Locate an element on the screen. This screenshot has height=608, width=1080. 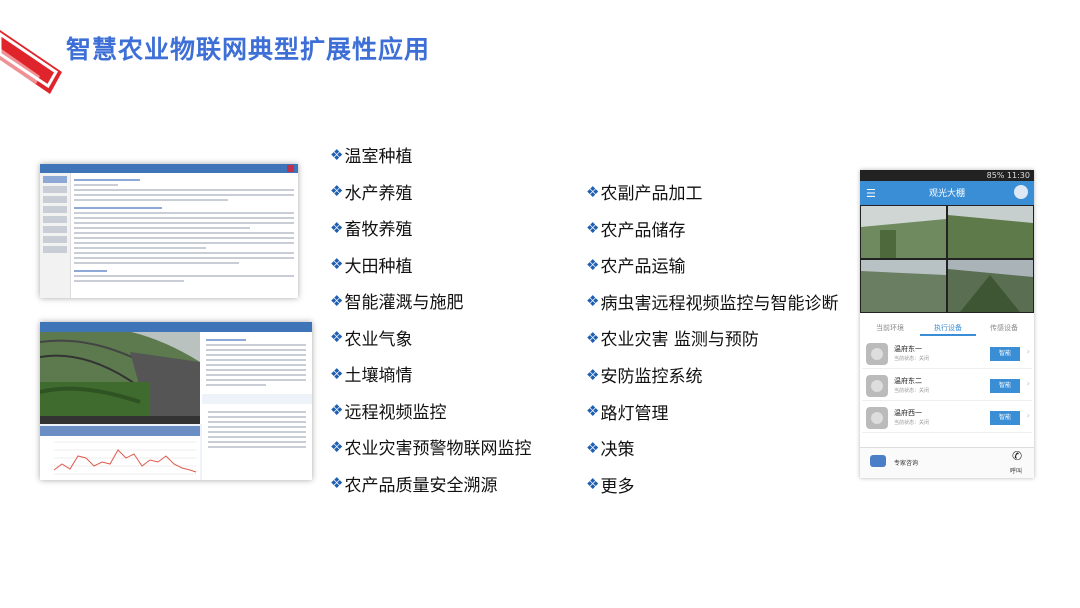
weather-icon is located at coordinates (1021, 192).